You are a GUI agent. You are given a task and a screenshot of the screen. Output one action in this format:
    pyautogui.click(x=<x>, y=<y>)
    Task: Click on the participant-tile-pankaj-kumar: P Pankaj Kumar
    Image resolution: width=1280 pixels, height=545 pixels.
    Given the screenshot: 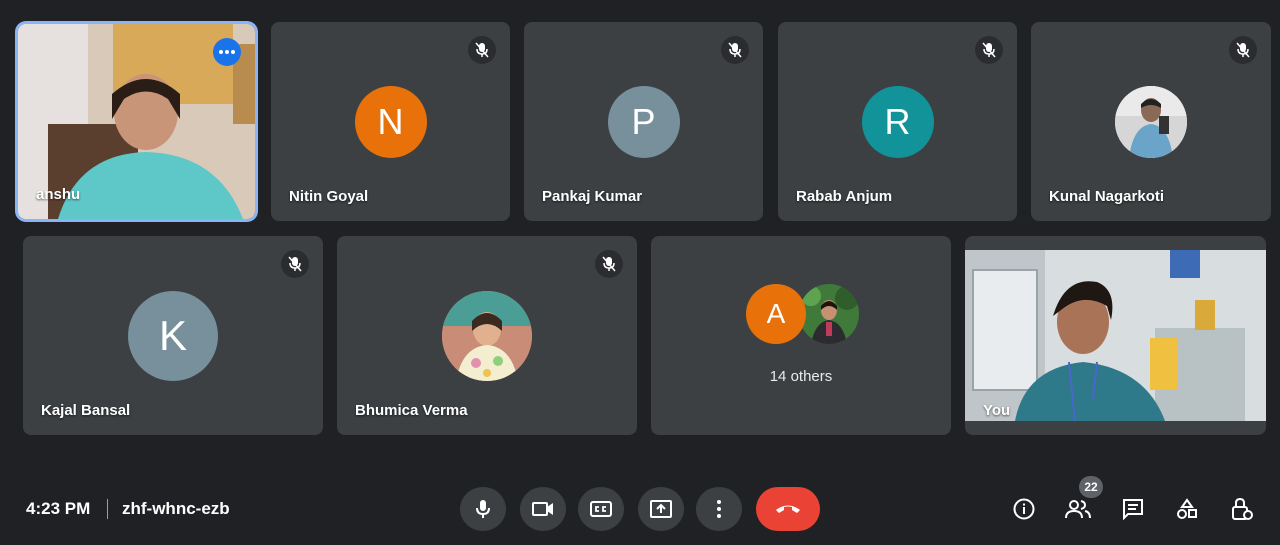 What is the action you would take?
    pyautogui.click(x=643, y=121)
    